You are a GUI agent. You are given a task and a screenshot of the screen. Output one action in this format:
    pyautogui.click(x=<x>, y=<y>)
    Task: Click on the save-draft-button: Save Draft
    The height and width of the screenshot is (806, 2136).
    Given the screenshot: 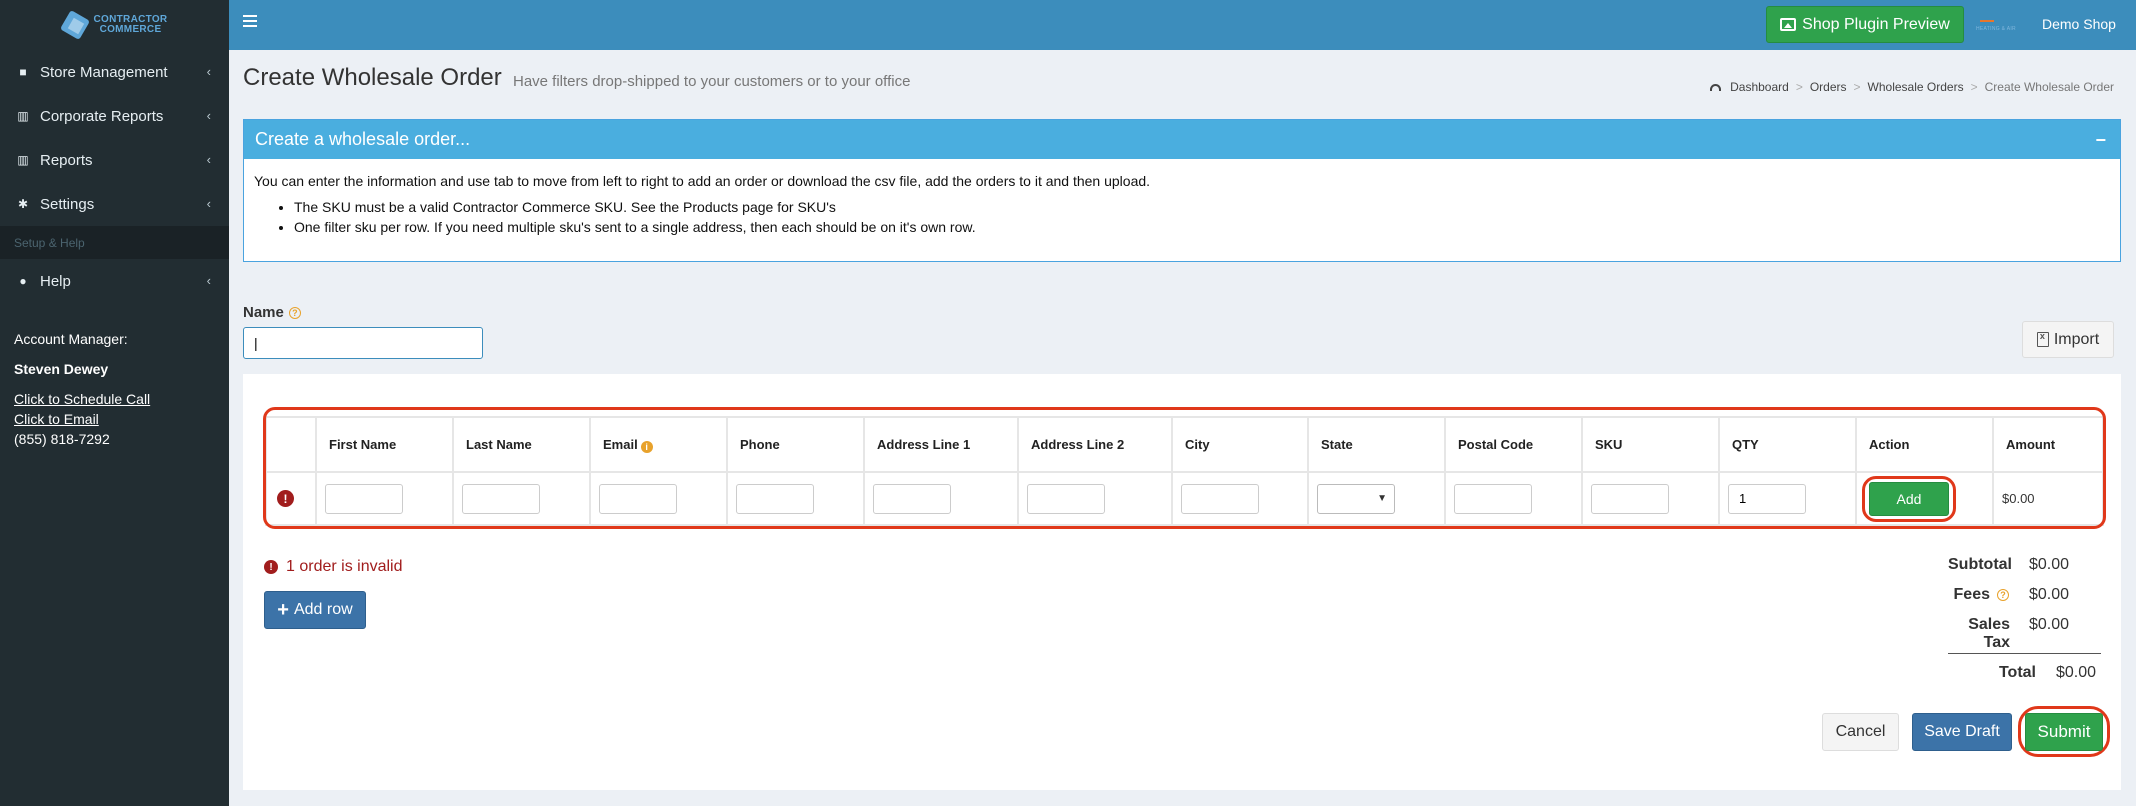 What is the action you would take?
    pyautogui.click(x=1962, y=732)
    